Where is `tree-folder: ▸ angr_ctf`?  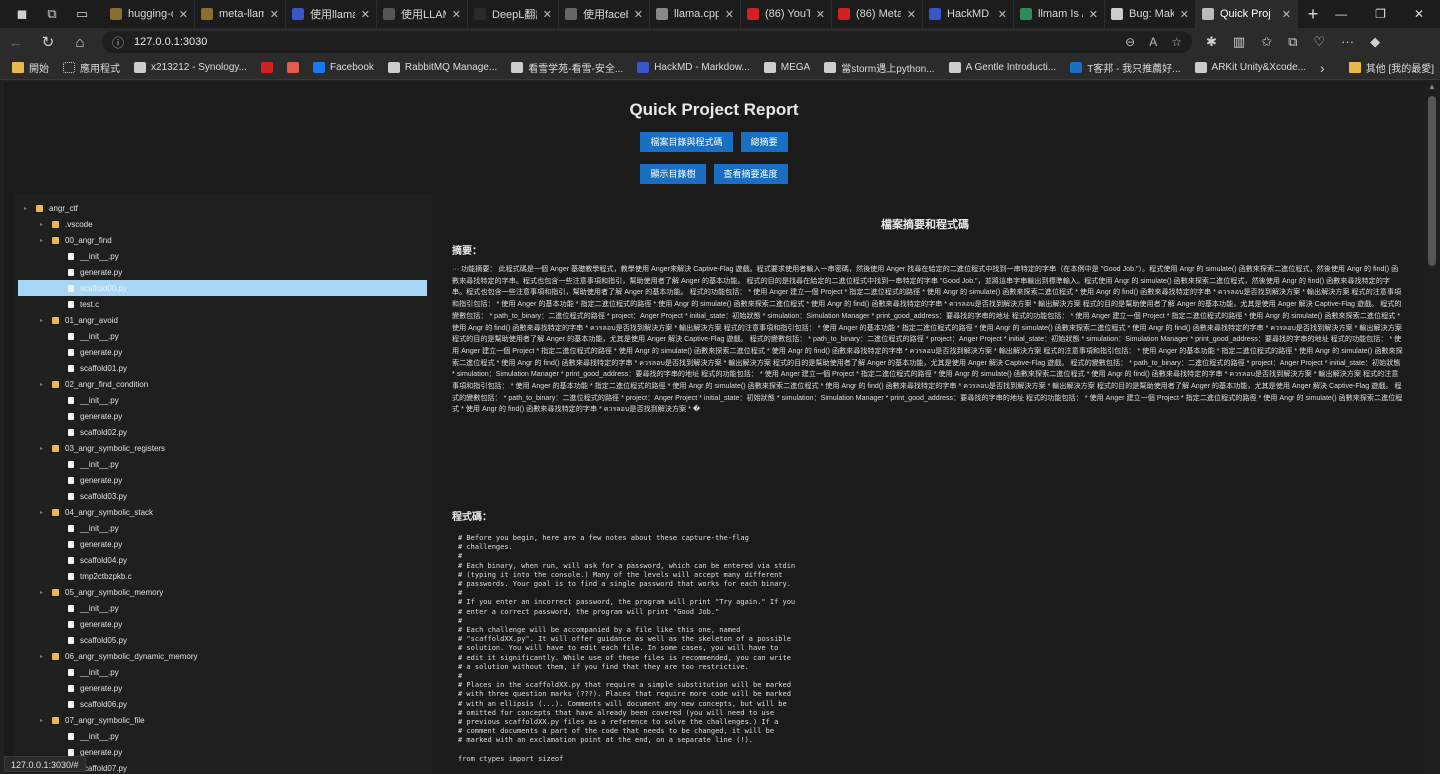
tree-folder: ▸ angr_ctf is located at coordinates (223, 208).